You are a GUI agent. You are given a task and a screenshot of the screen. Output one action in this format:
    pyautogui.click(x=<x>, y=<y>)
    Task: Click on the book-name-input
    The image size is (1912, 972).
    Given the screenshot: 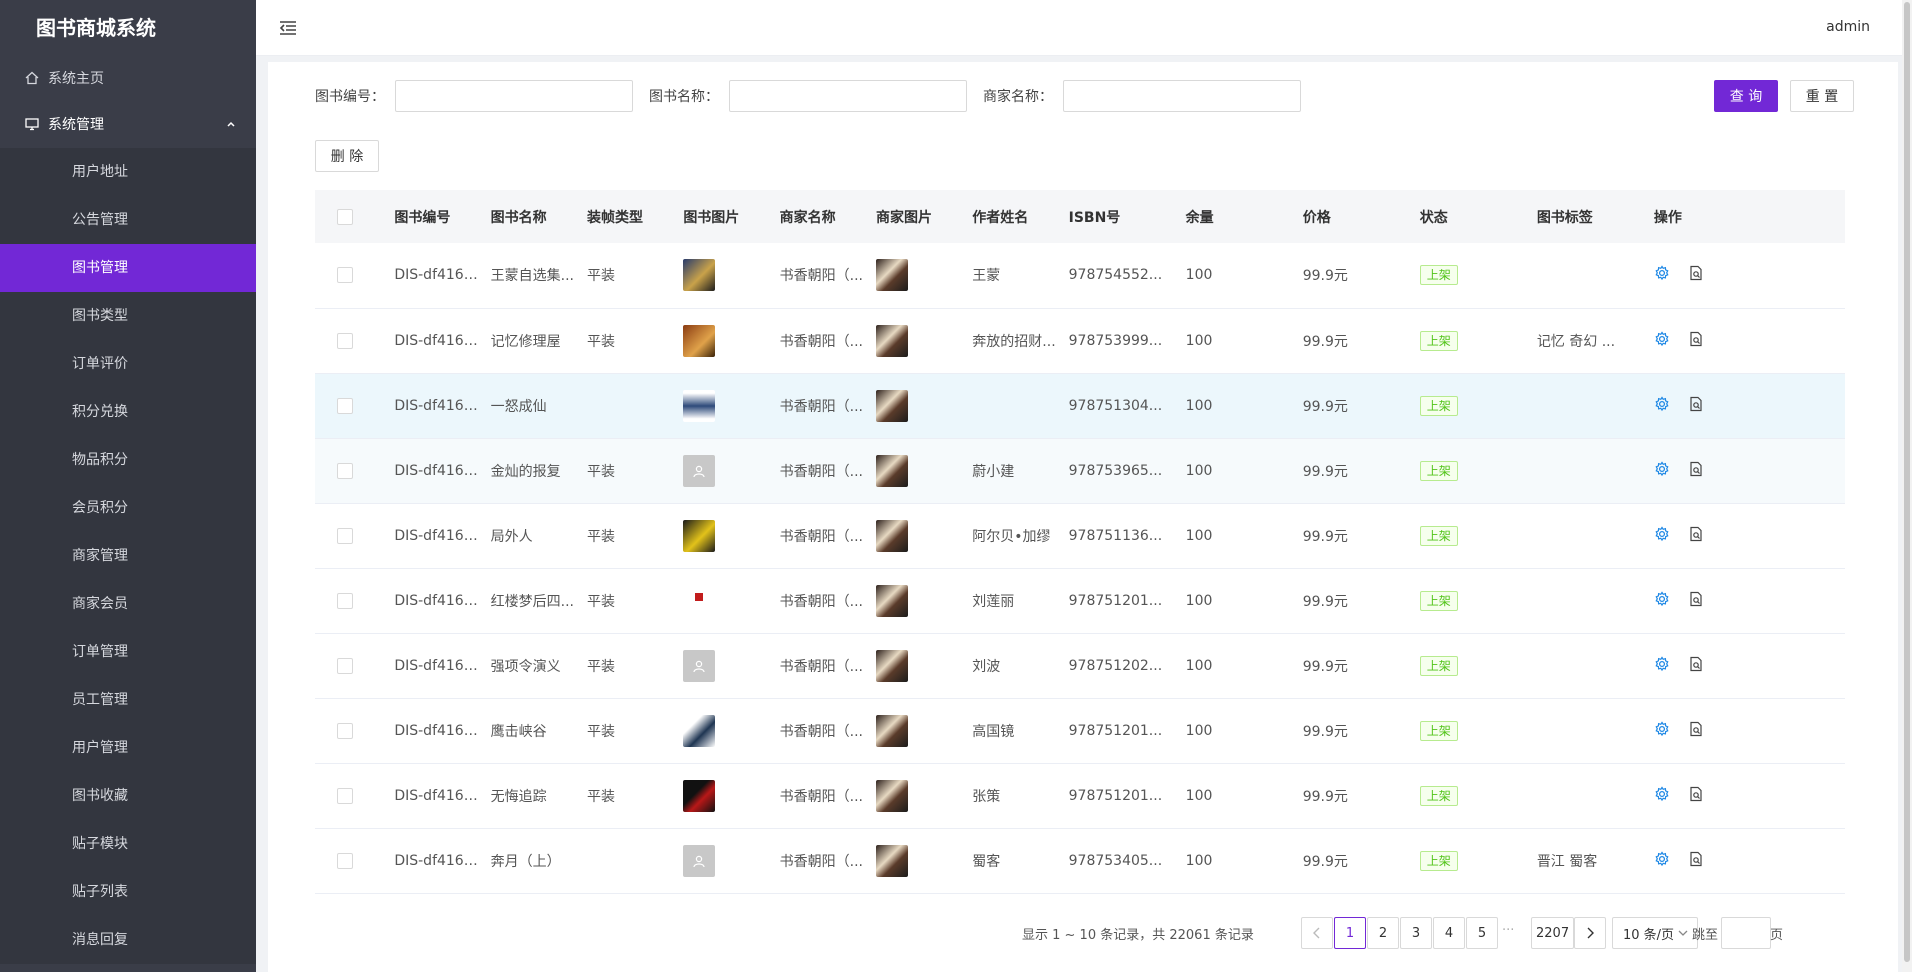 What is the action you would take?
    pyautogui.click(x=848, y=96)
    